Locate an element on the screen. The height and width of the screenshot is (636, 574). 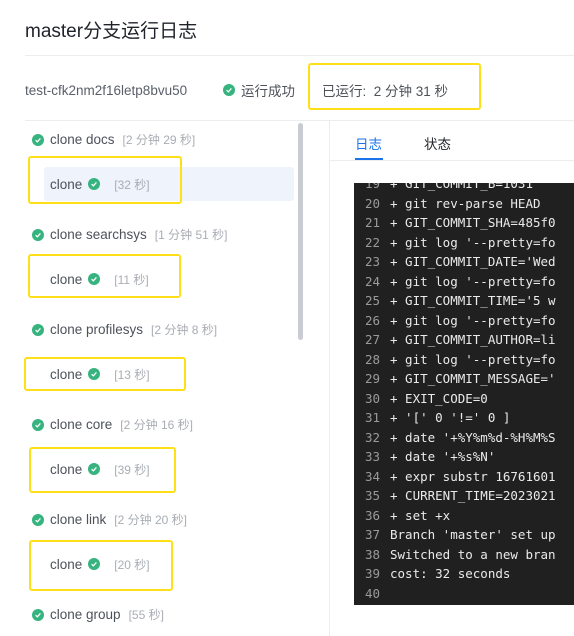
line-text: + date '+%s%N' is located at coordinates (443, 457).